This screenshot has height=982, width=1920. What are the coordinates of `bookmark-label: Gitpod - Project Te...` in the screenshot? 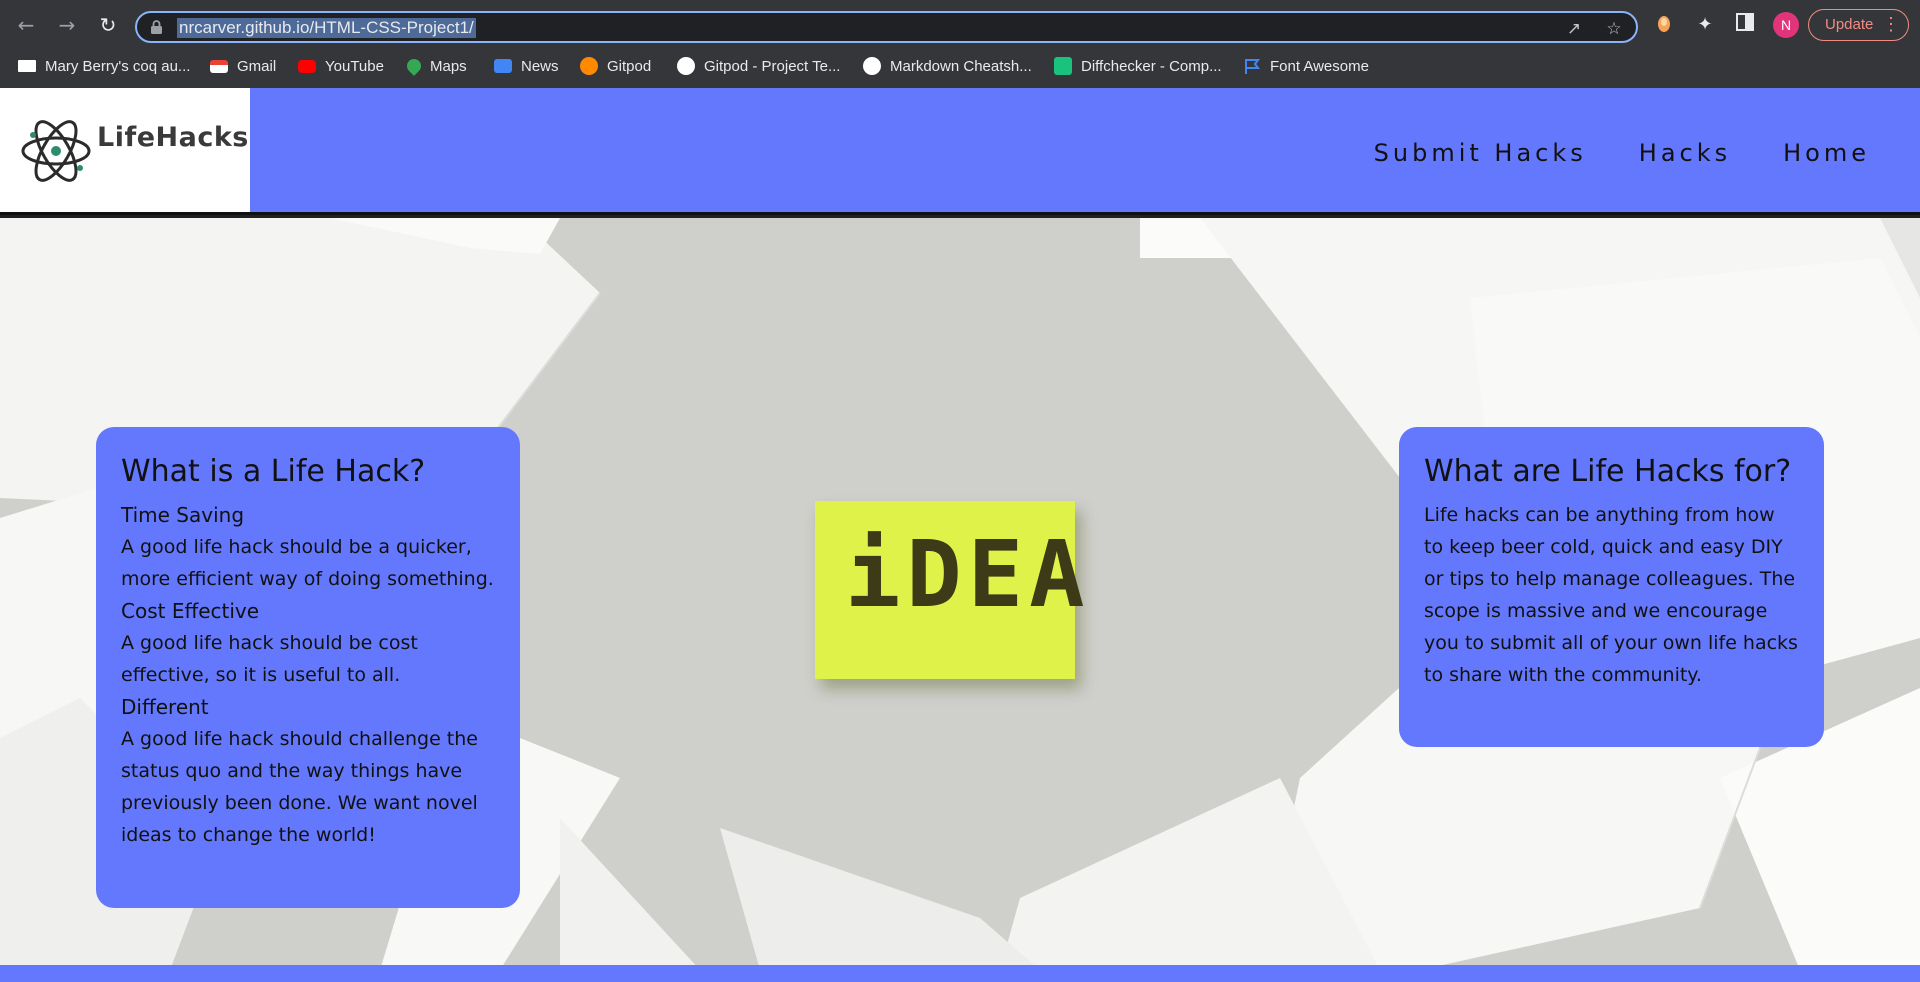 It's located at (772, 66).